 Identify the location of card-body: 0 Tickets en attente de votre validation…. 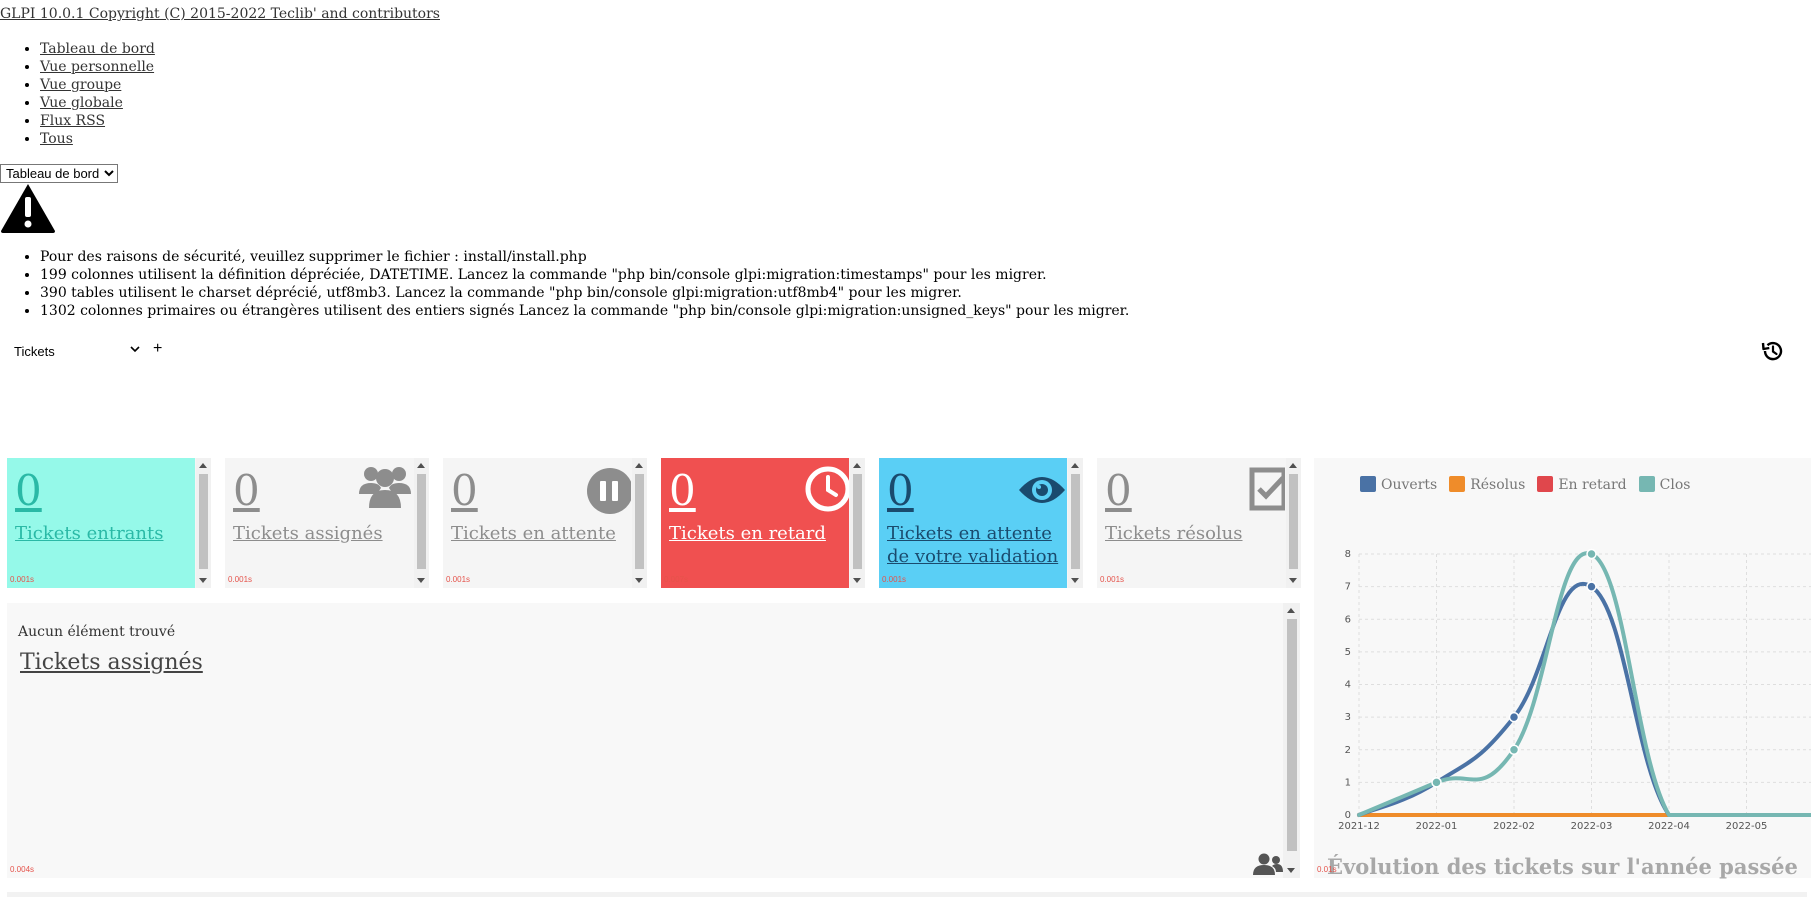
(973, 523).